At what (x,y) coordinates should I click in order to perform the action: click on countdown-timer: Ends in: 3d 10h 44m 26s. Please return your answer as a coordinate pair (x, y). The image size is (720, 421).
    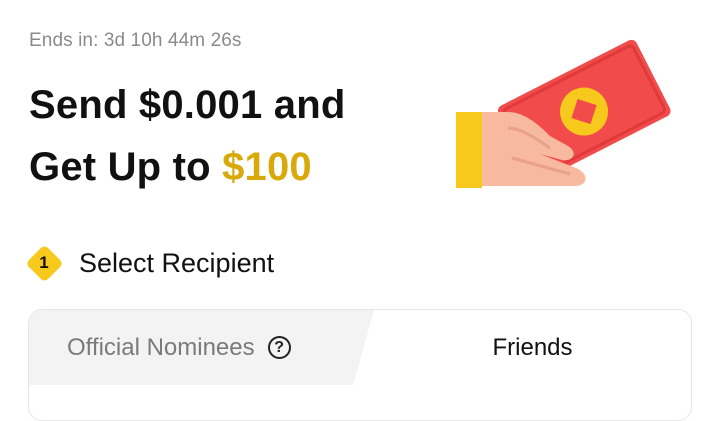
    Looking at the image, I should click on (135, 40).